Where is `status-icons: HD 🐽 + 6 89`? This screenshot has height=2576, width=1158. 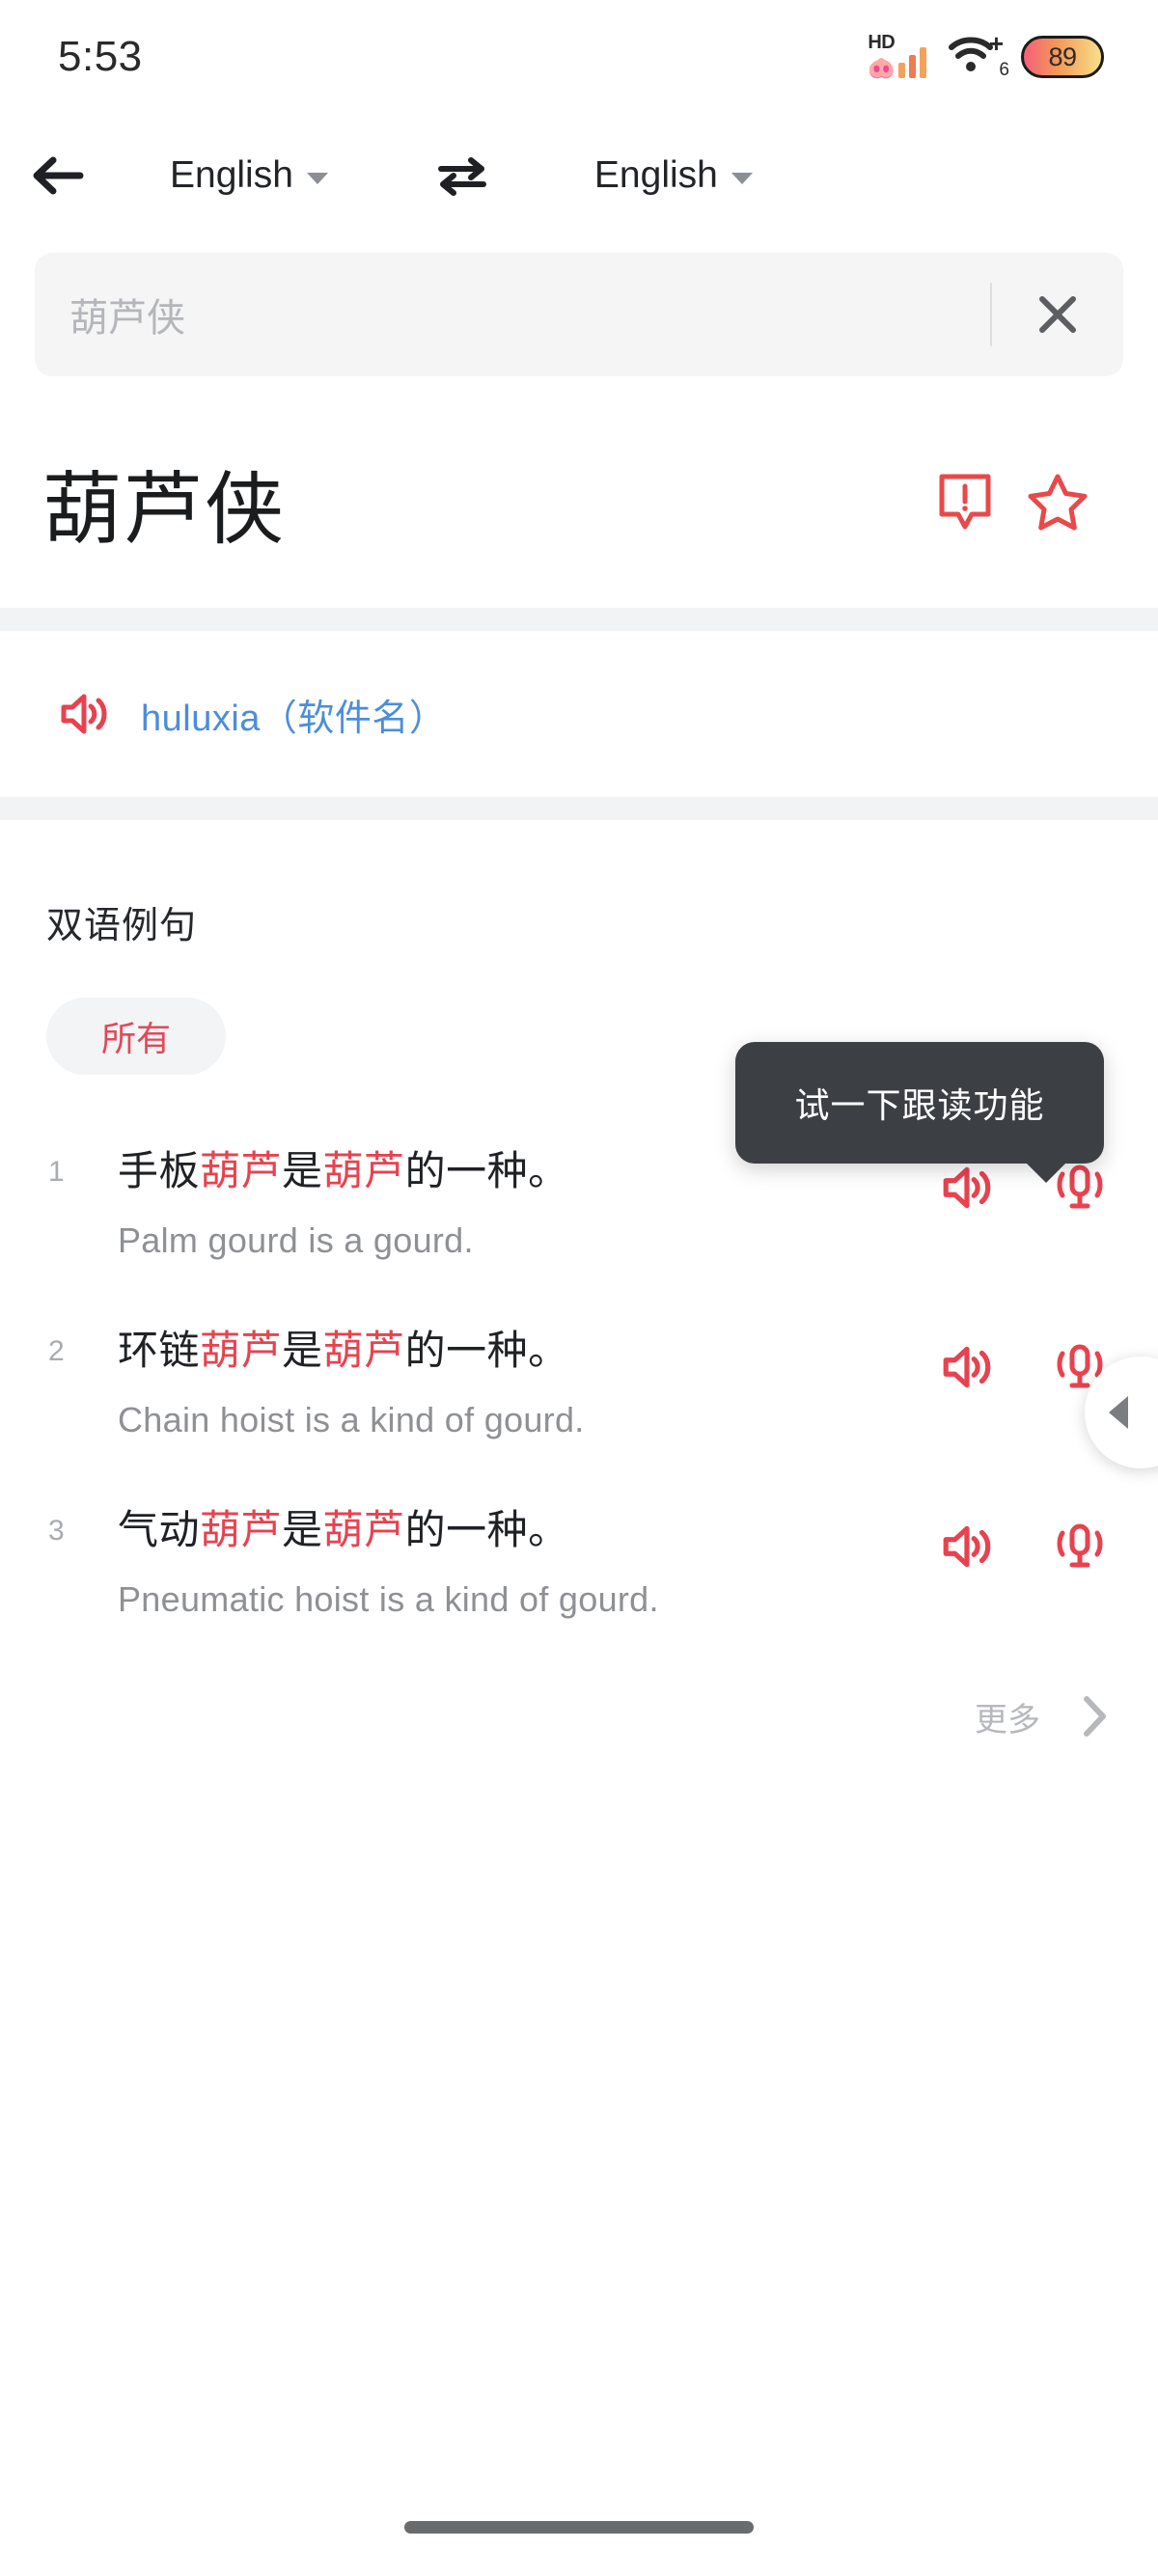 status-icons: HD 🐽 + 6 89 is located at coordinates (986, 56).